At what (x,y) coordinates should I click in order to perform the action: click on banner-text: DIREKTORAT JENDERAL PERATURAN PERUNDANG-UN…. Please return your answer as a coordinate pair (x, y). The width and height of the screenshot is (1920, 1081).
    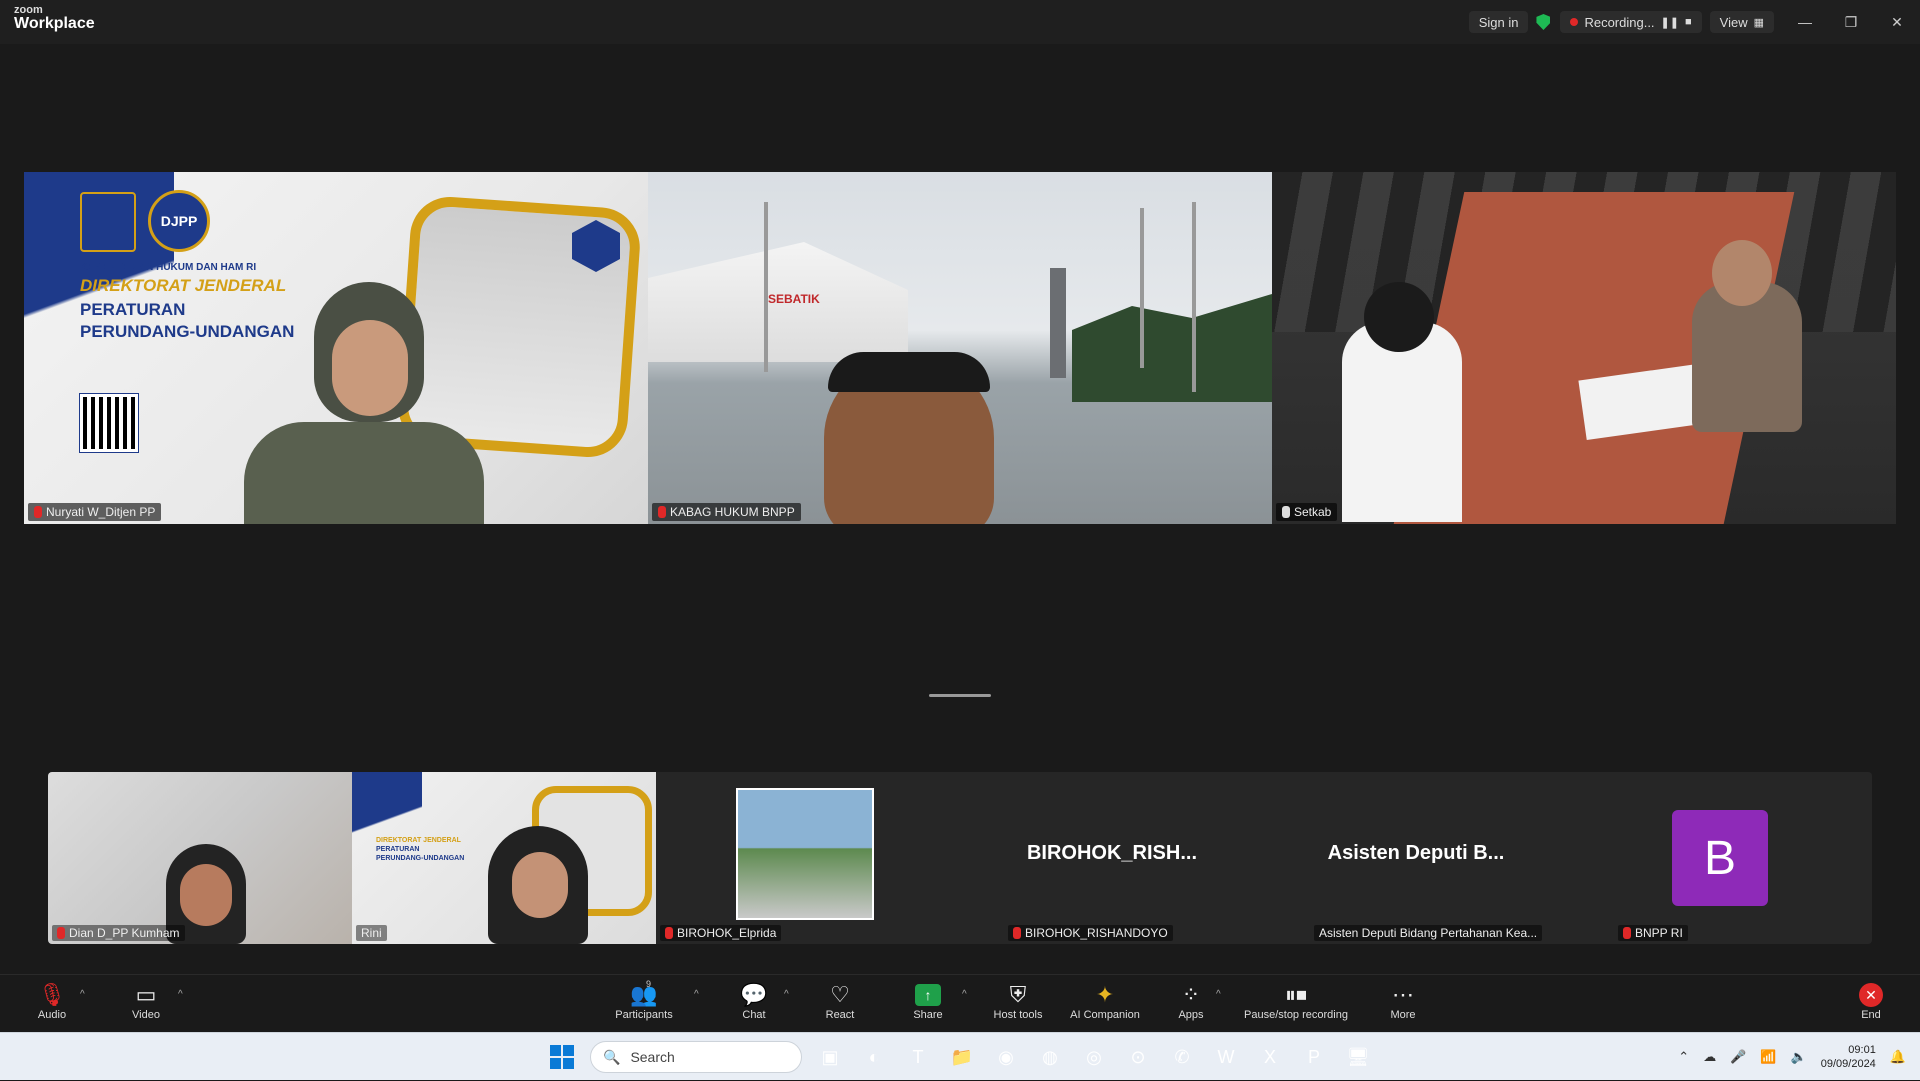
    Looking at the image, I should click on (420, 849).